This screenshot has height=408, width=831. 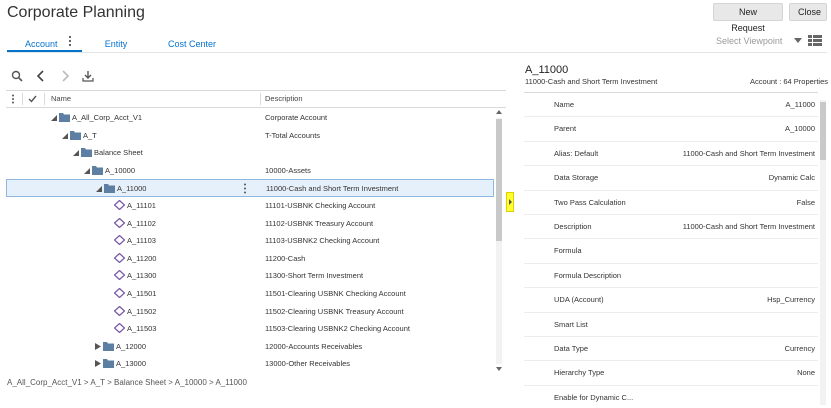 I want to click on tree-row: A_11103 11103-USBNK2 Checking Account, so click(x=250, y=241).